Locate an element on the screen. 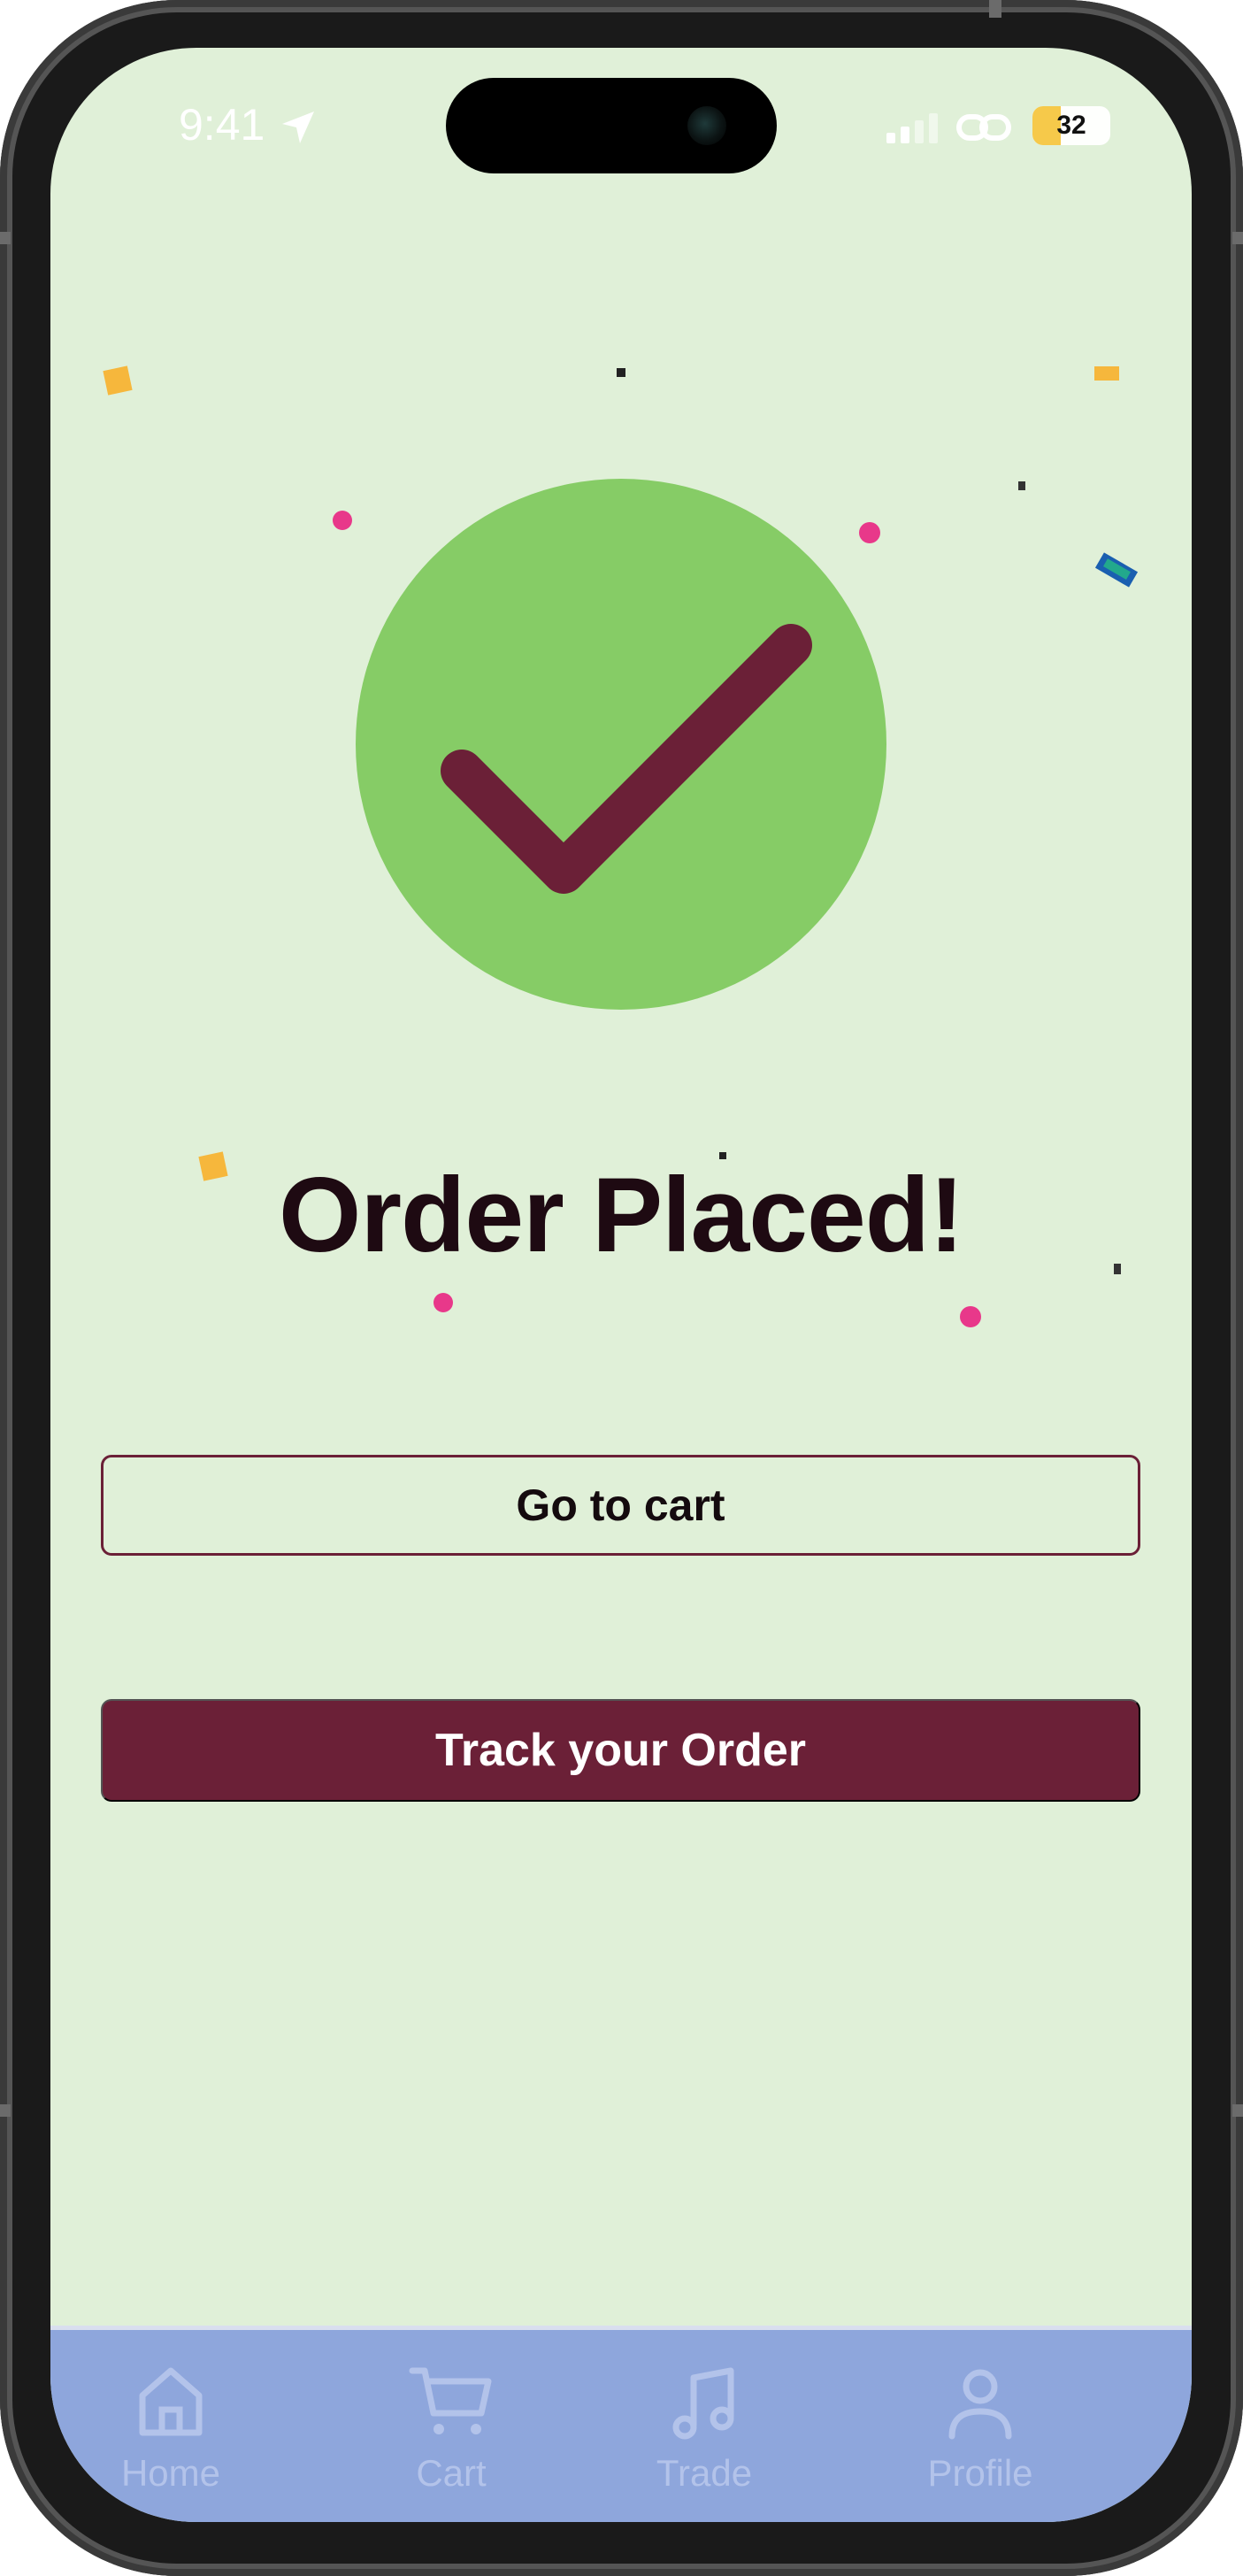 Image resolution: width=1243 pixels, height=2576 pixels. tab-cart: Cart is located at coordinates (451, 2426).